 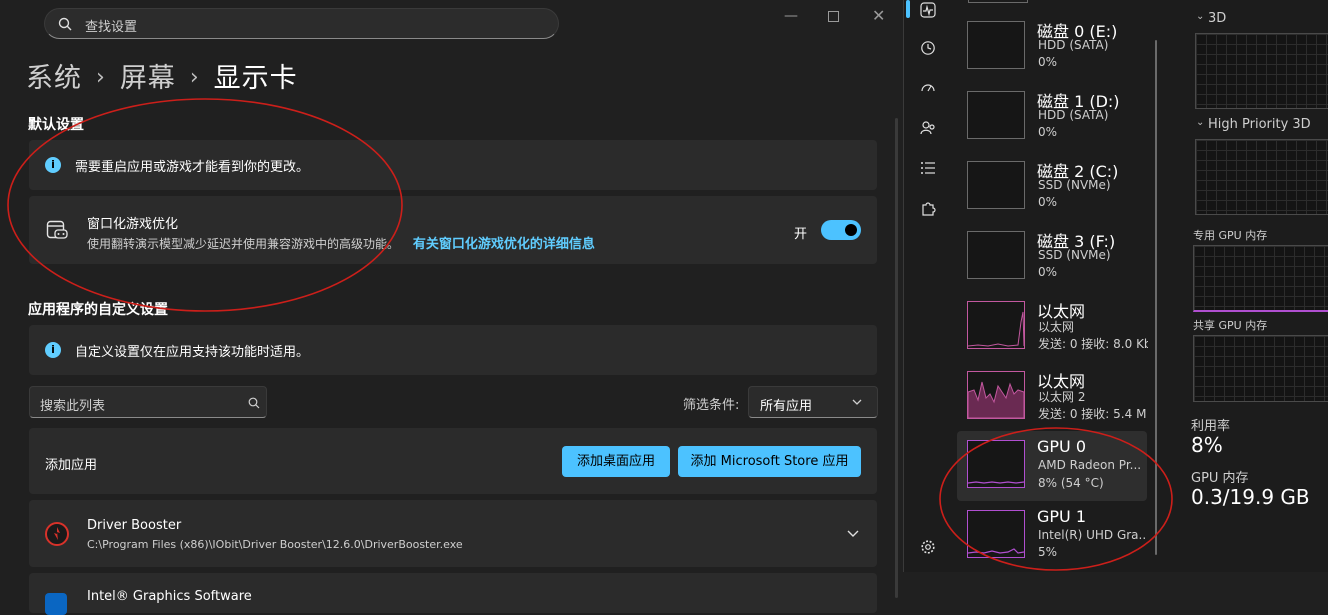 I want to click on dedicated-memory-label: 专用 GPU 内存, so click(x=1230, y=235).